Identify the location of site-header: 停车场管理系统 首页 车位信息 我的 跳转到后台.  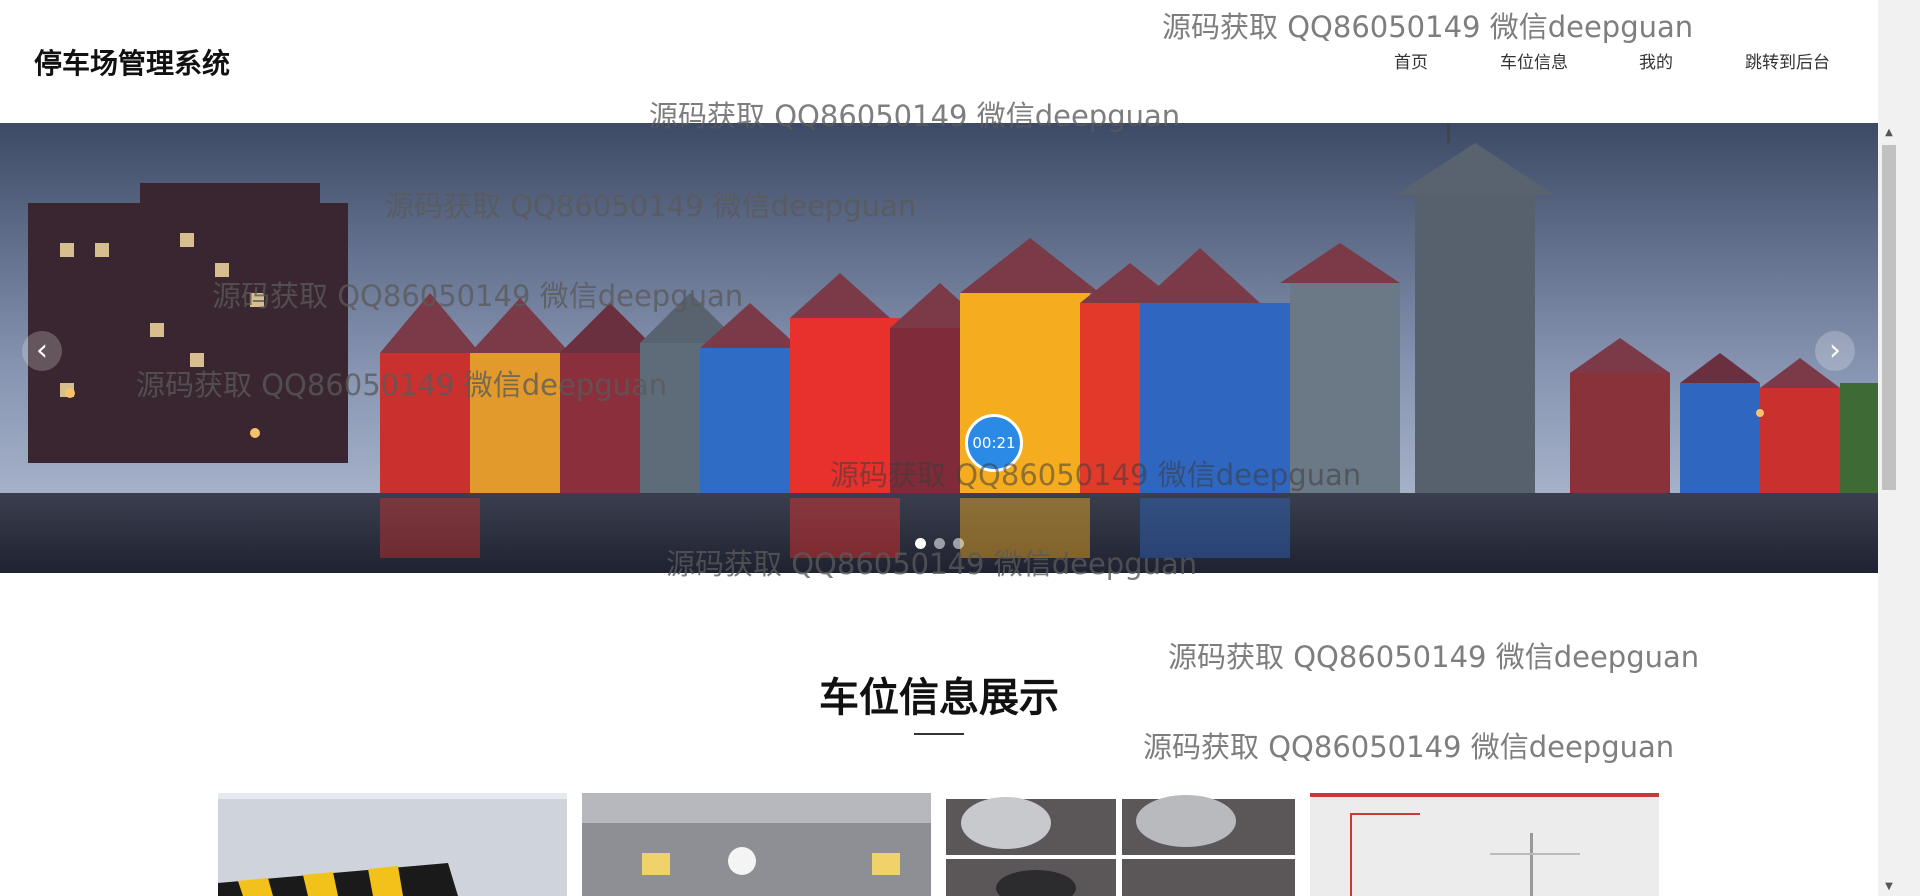
(939, 61).